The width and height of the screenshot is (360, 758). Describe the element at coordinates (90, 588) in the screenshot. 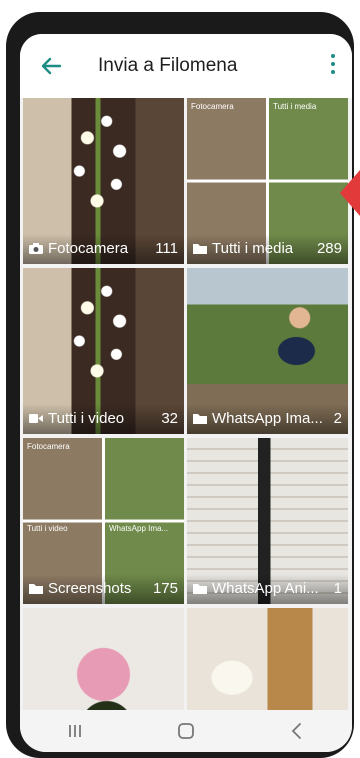

I see `album-name: Screenshots` at that location.